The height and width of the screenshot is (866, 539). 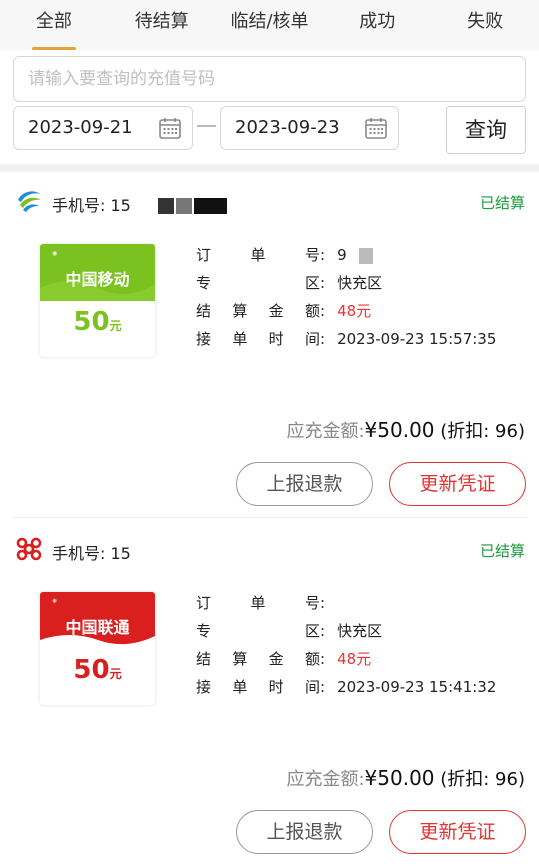 I want to click on order-number-row: 订单号: 9, so click(x=285, y=254).